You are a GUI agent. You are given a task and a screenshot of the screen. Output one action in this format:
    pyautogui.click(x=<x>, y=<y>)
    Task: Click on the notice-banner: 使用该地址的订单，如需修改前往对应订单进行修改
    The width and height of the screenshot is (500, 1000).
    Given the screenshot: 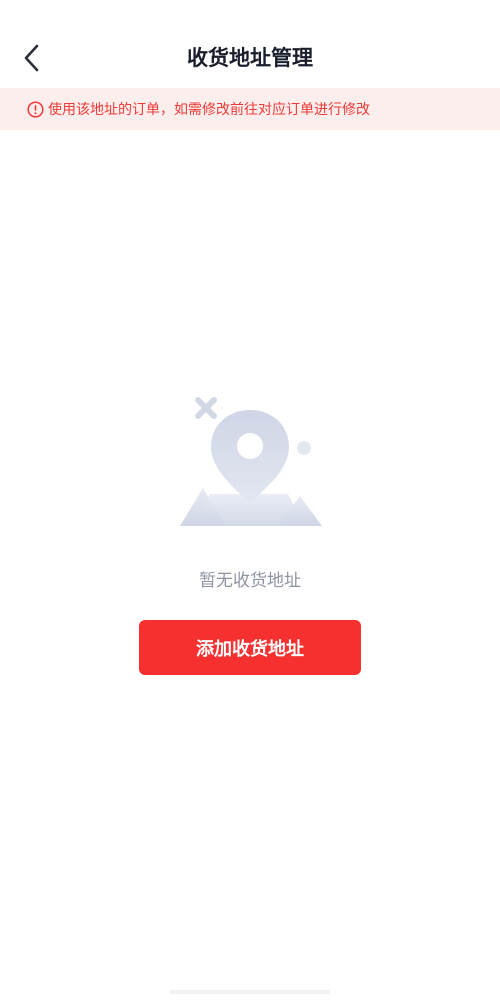 What is the action you would take?
    pyautogui.click(x=250, y=109)
    